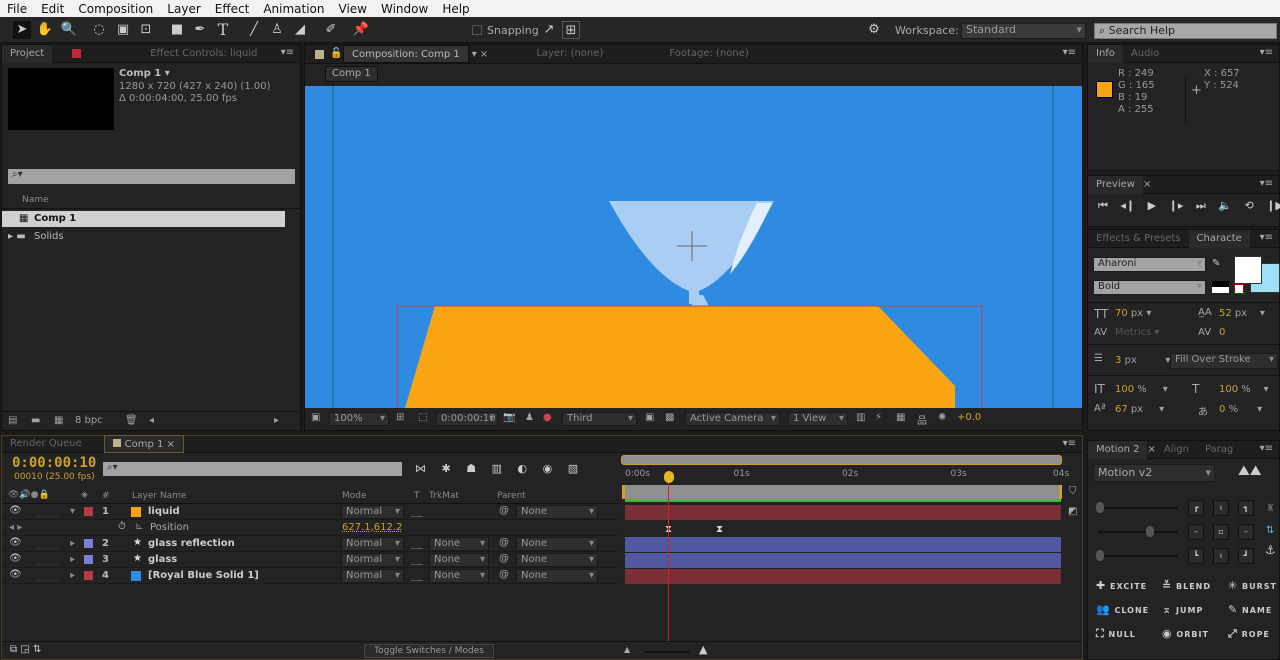  What do you see at coordinates (372, 527) in the screenshot?
I see `property-value: 627.1,612.2` at bounding box center [372, 527].